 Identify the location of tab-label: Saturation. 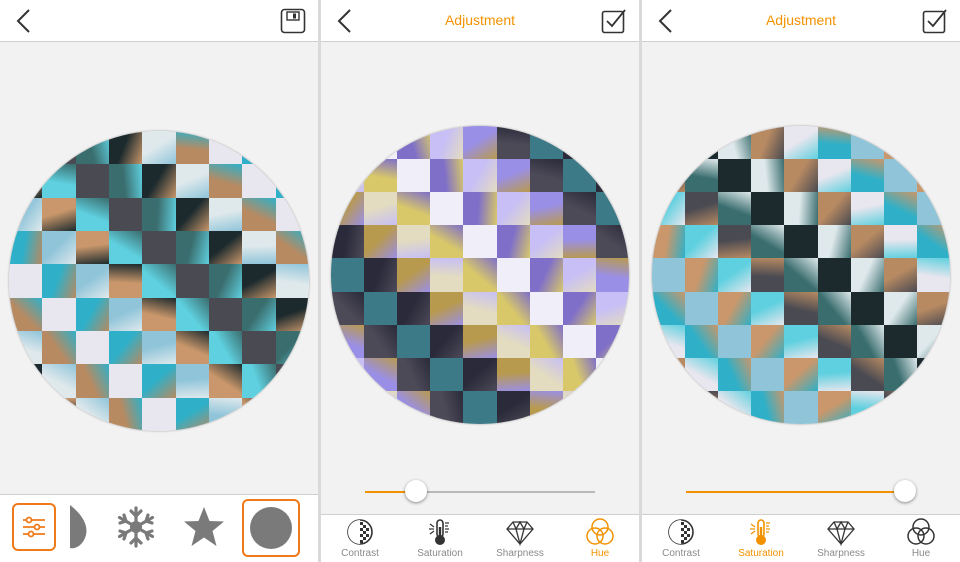
(761, 553).